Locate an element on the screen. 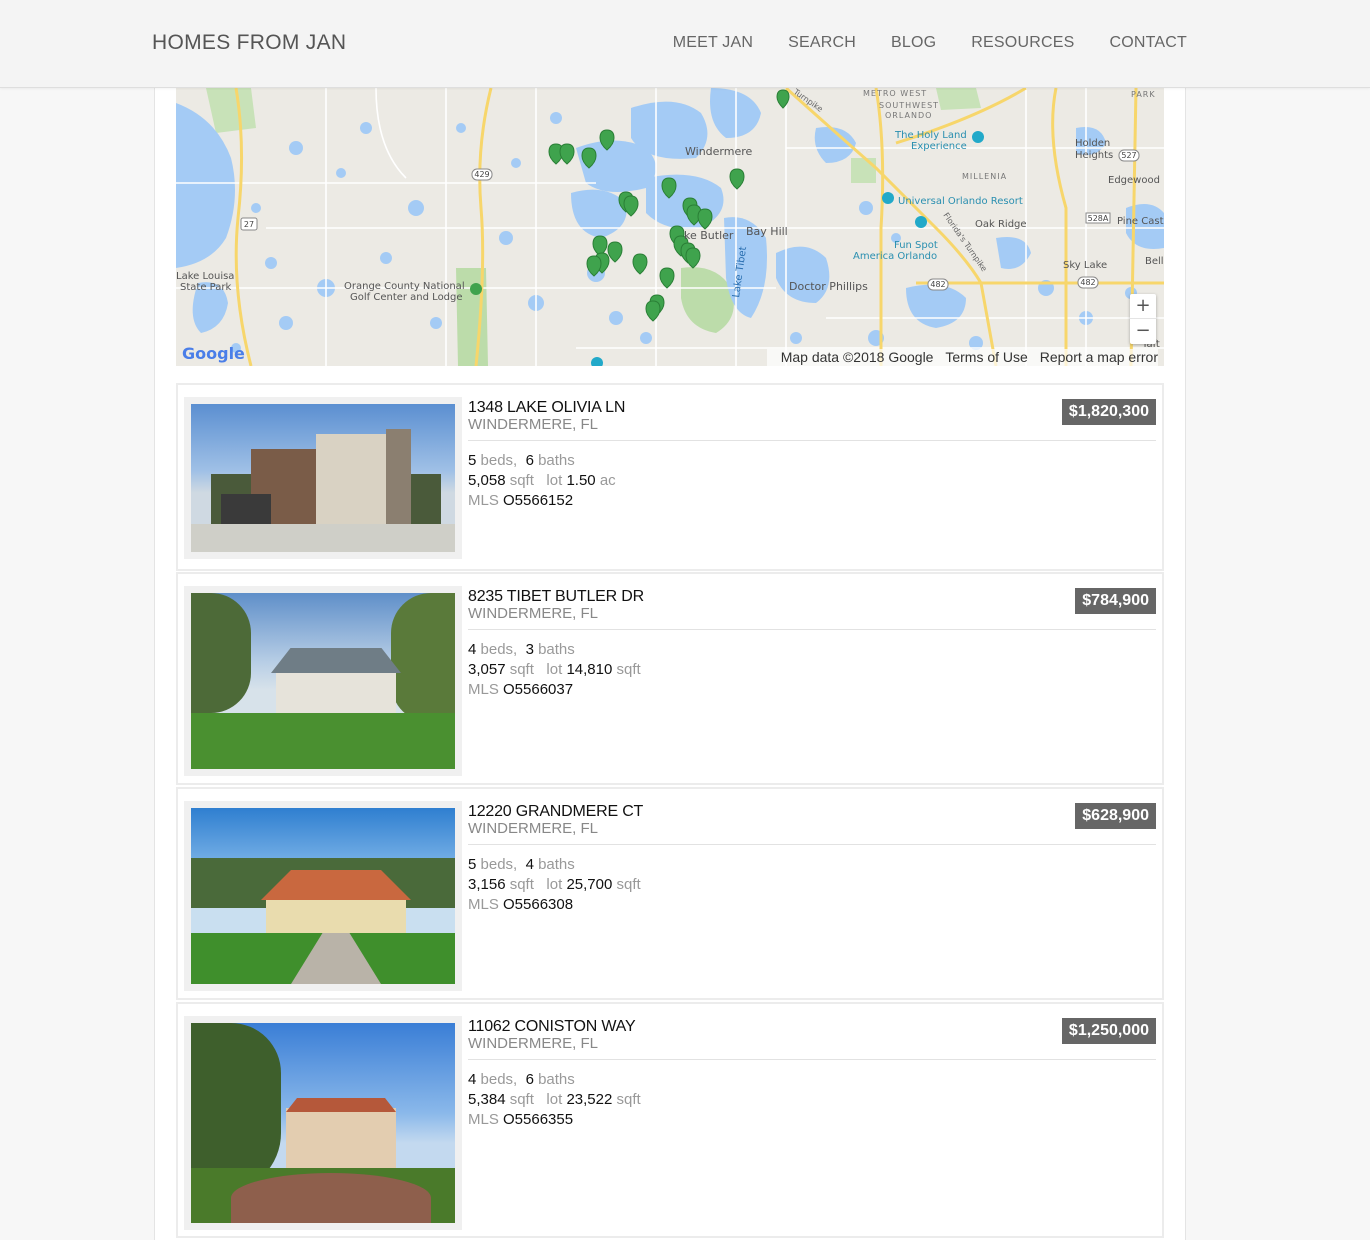 Image resolution: width=1370 pixels, height=1240 pixels. map-terms-link: Terms of Use is located at coordinates (986, 357).